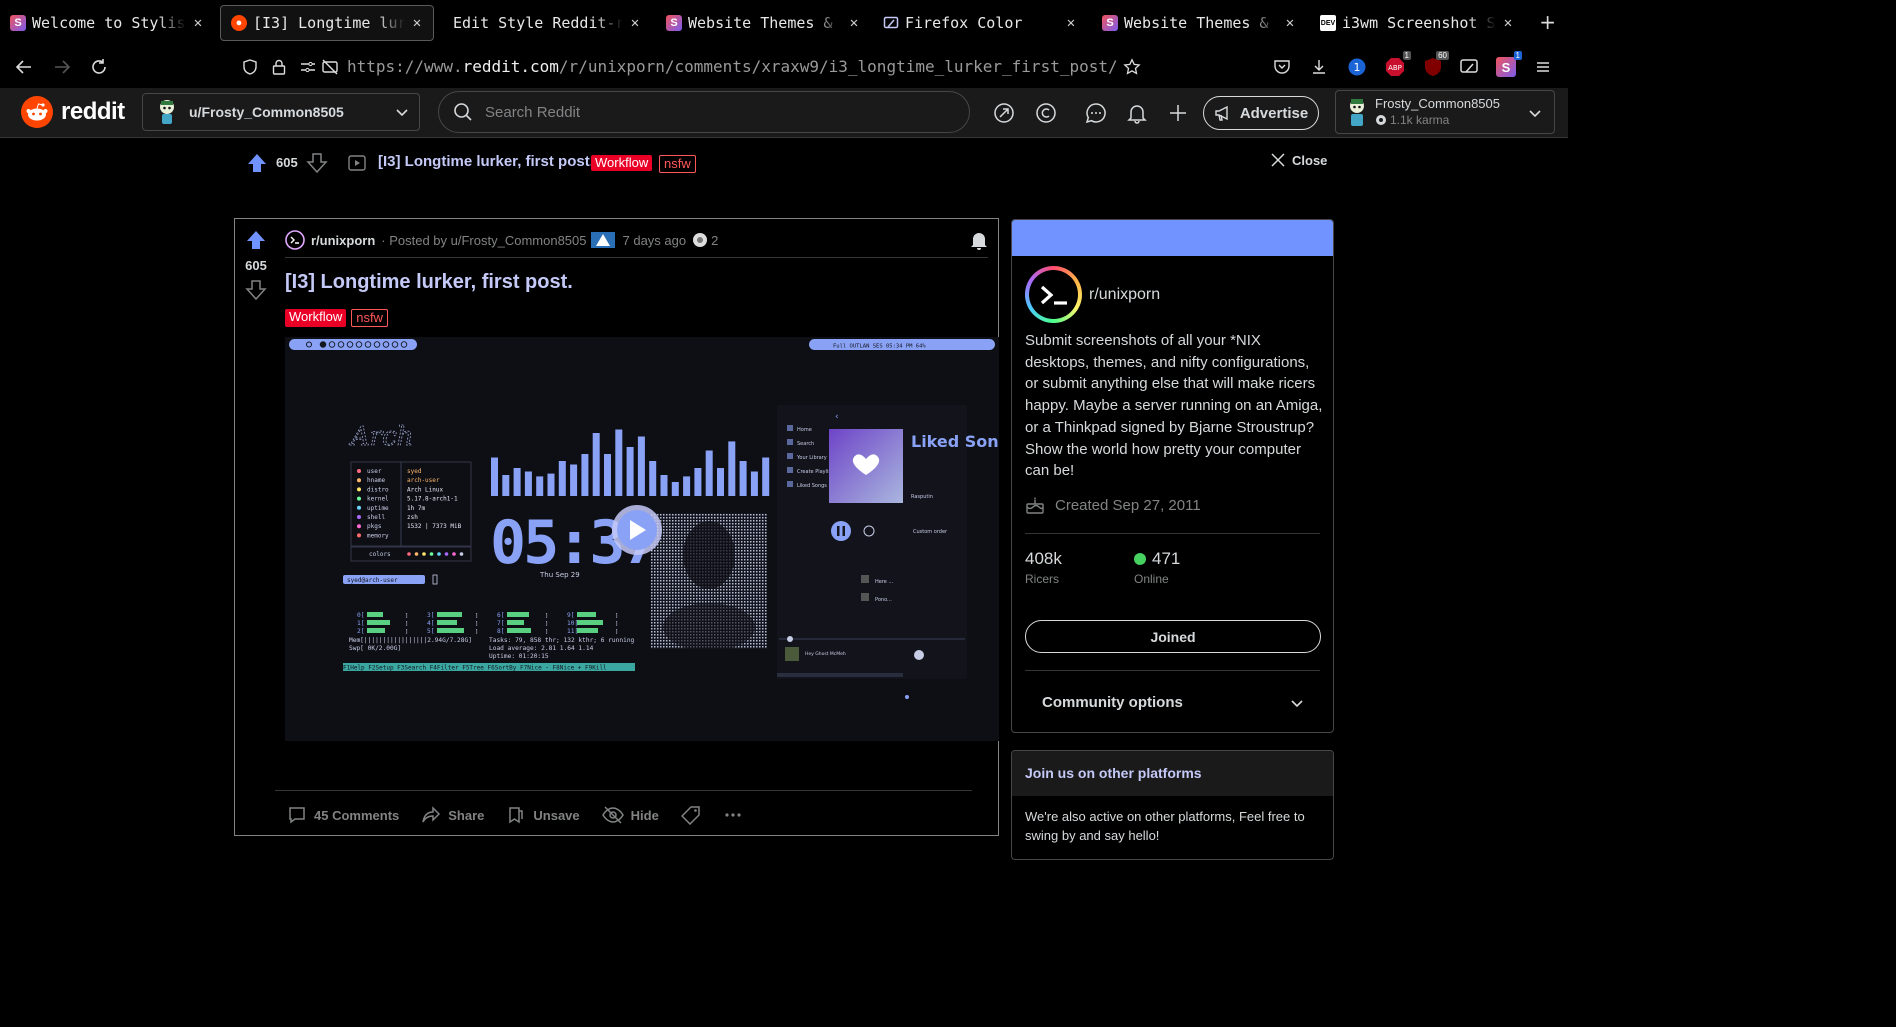 This screenshot has height=1027, width=1896. Describe the element at coordinates (1397, 65) in the screenshot. I see `adblock-icon: ABP 1` at that location.